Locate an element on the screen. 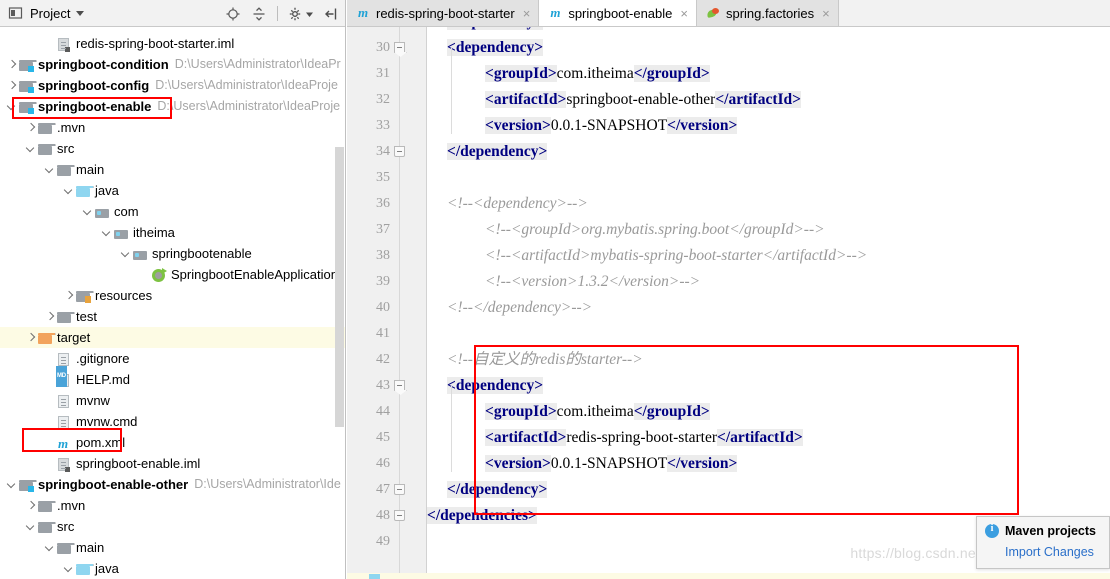 The image size is (1110, 579). tree-row: com is located at coordinates (172, 211).